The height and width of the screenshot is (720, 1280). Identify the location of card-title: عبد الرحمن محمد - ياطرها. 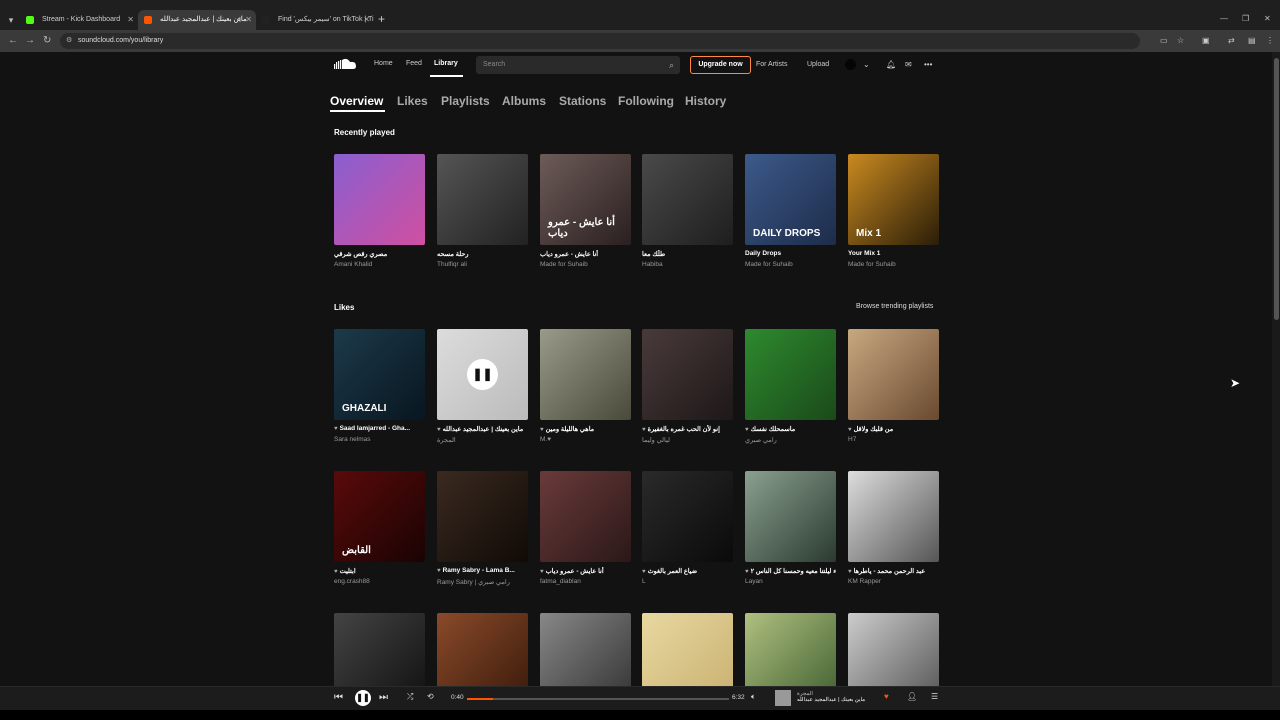
(890, 571).